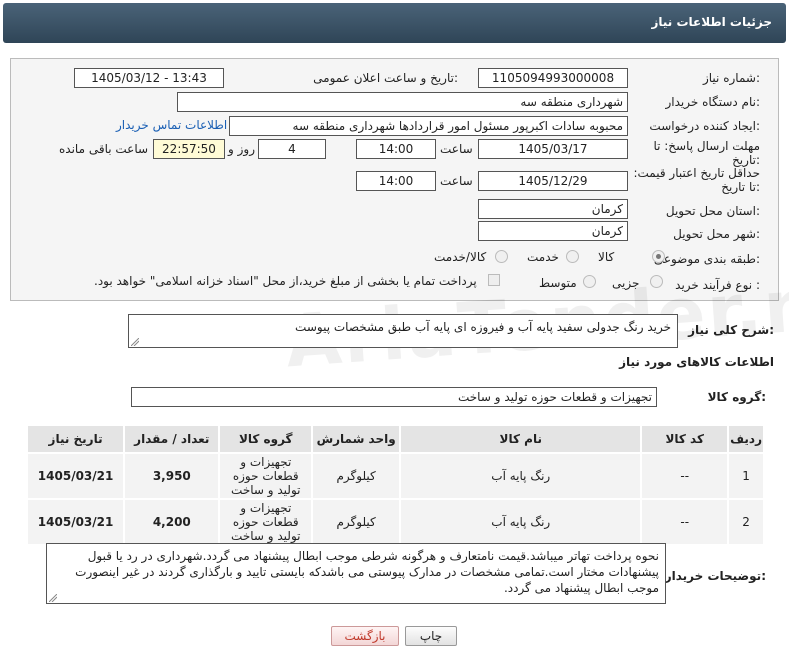 The height and width of the screenshot is (662, 789). What do you see at coordinates (685, 439) in the screenshot?
I see `col-code: کد کالا` at bounding box center [685, 439].